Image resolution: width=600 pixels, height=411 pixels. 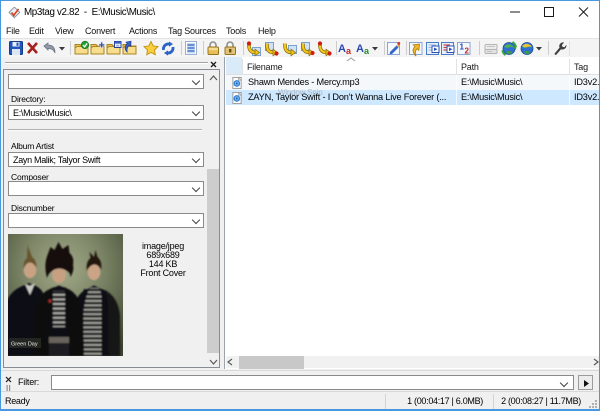 I want to click on svg-text: 2, so click(x=467, y=51).